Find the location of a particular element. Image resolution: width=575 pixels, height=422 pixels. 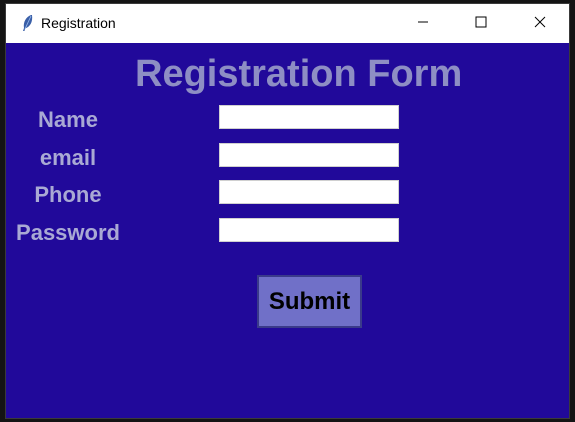

phone-input is located at coordinates (309, 192).